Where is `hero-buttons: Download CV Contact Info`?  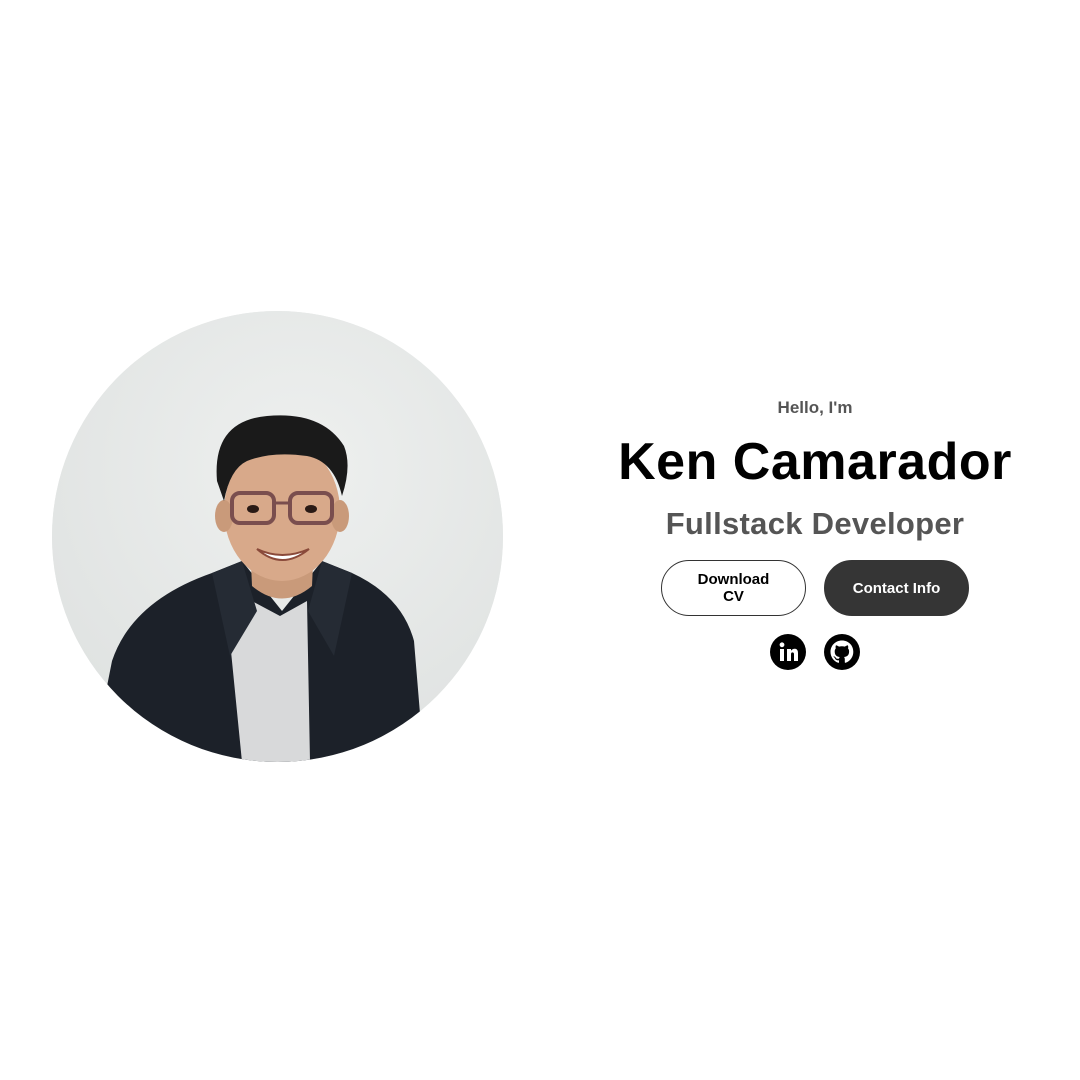
hero-buttons: Download CV Contact Info is located at coordinates (815, 588).